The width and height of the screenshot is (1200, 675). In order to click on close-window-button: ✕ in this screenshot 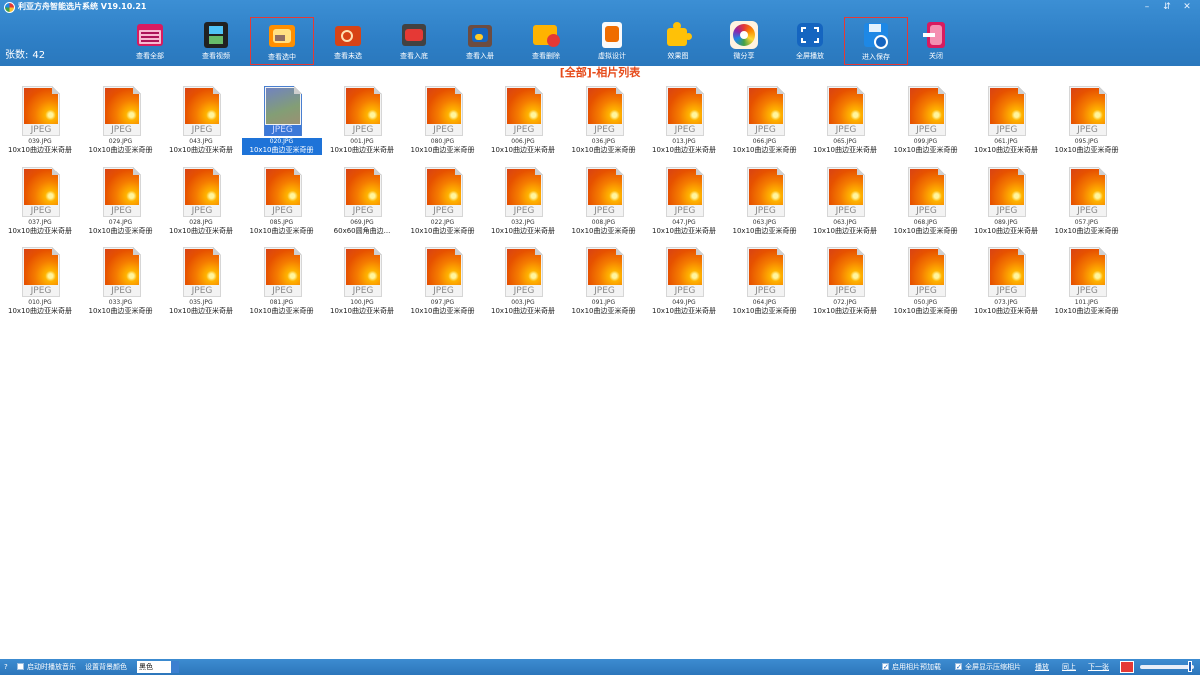, I will do `click(1187, 7)`.